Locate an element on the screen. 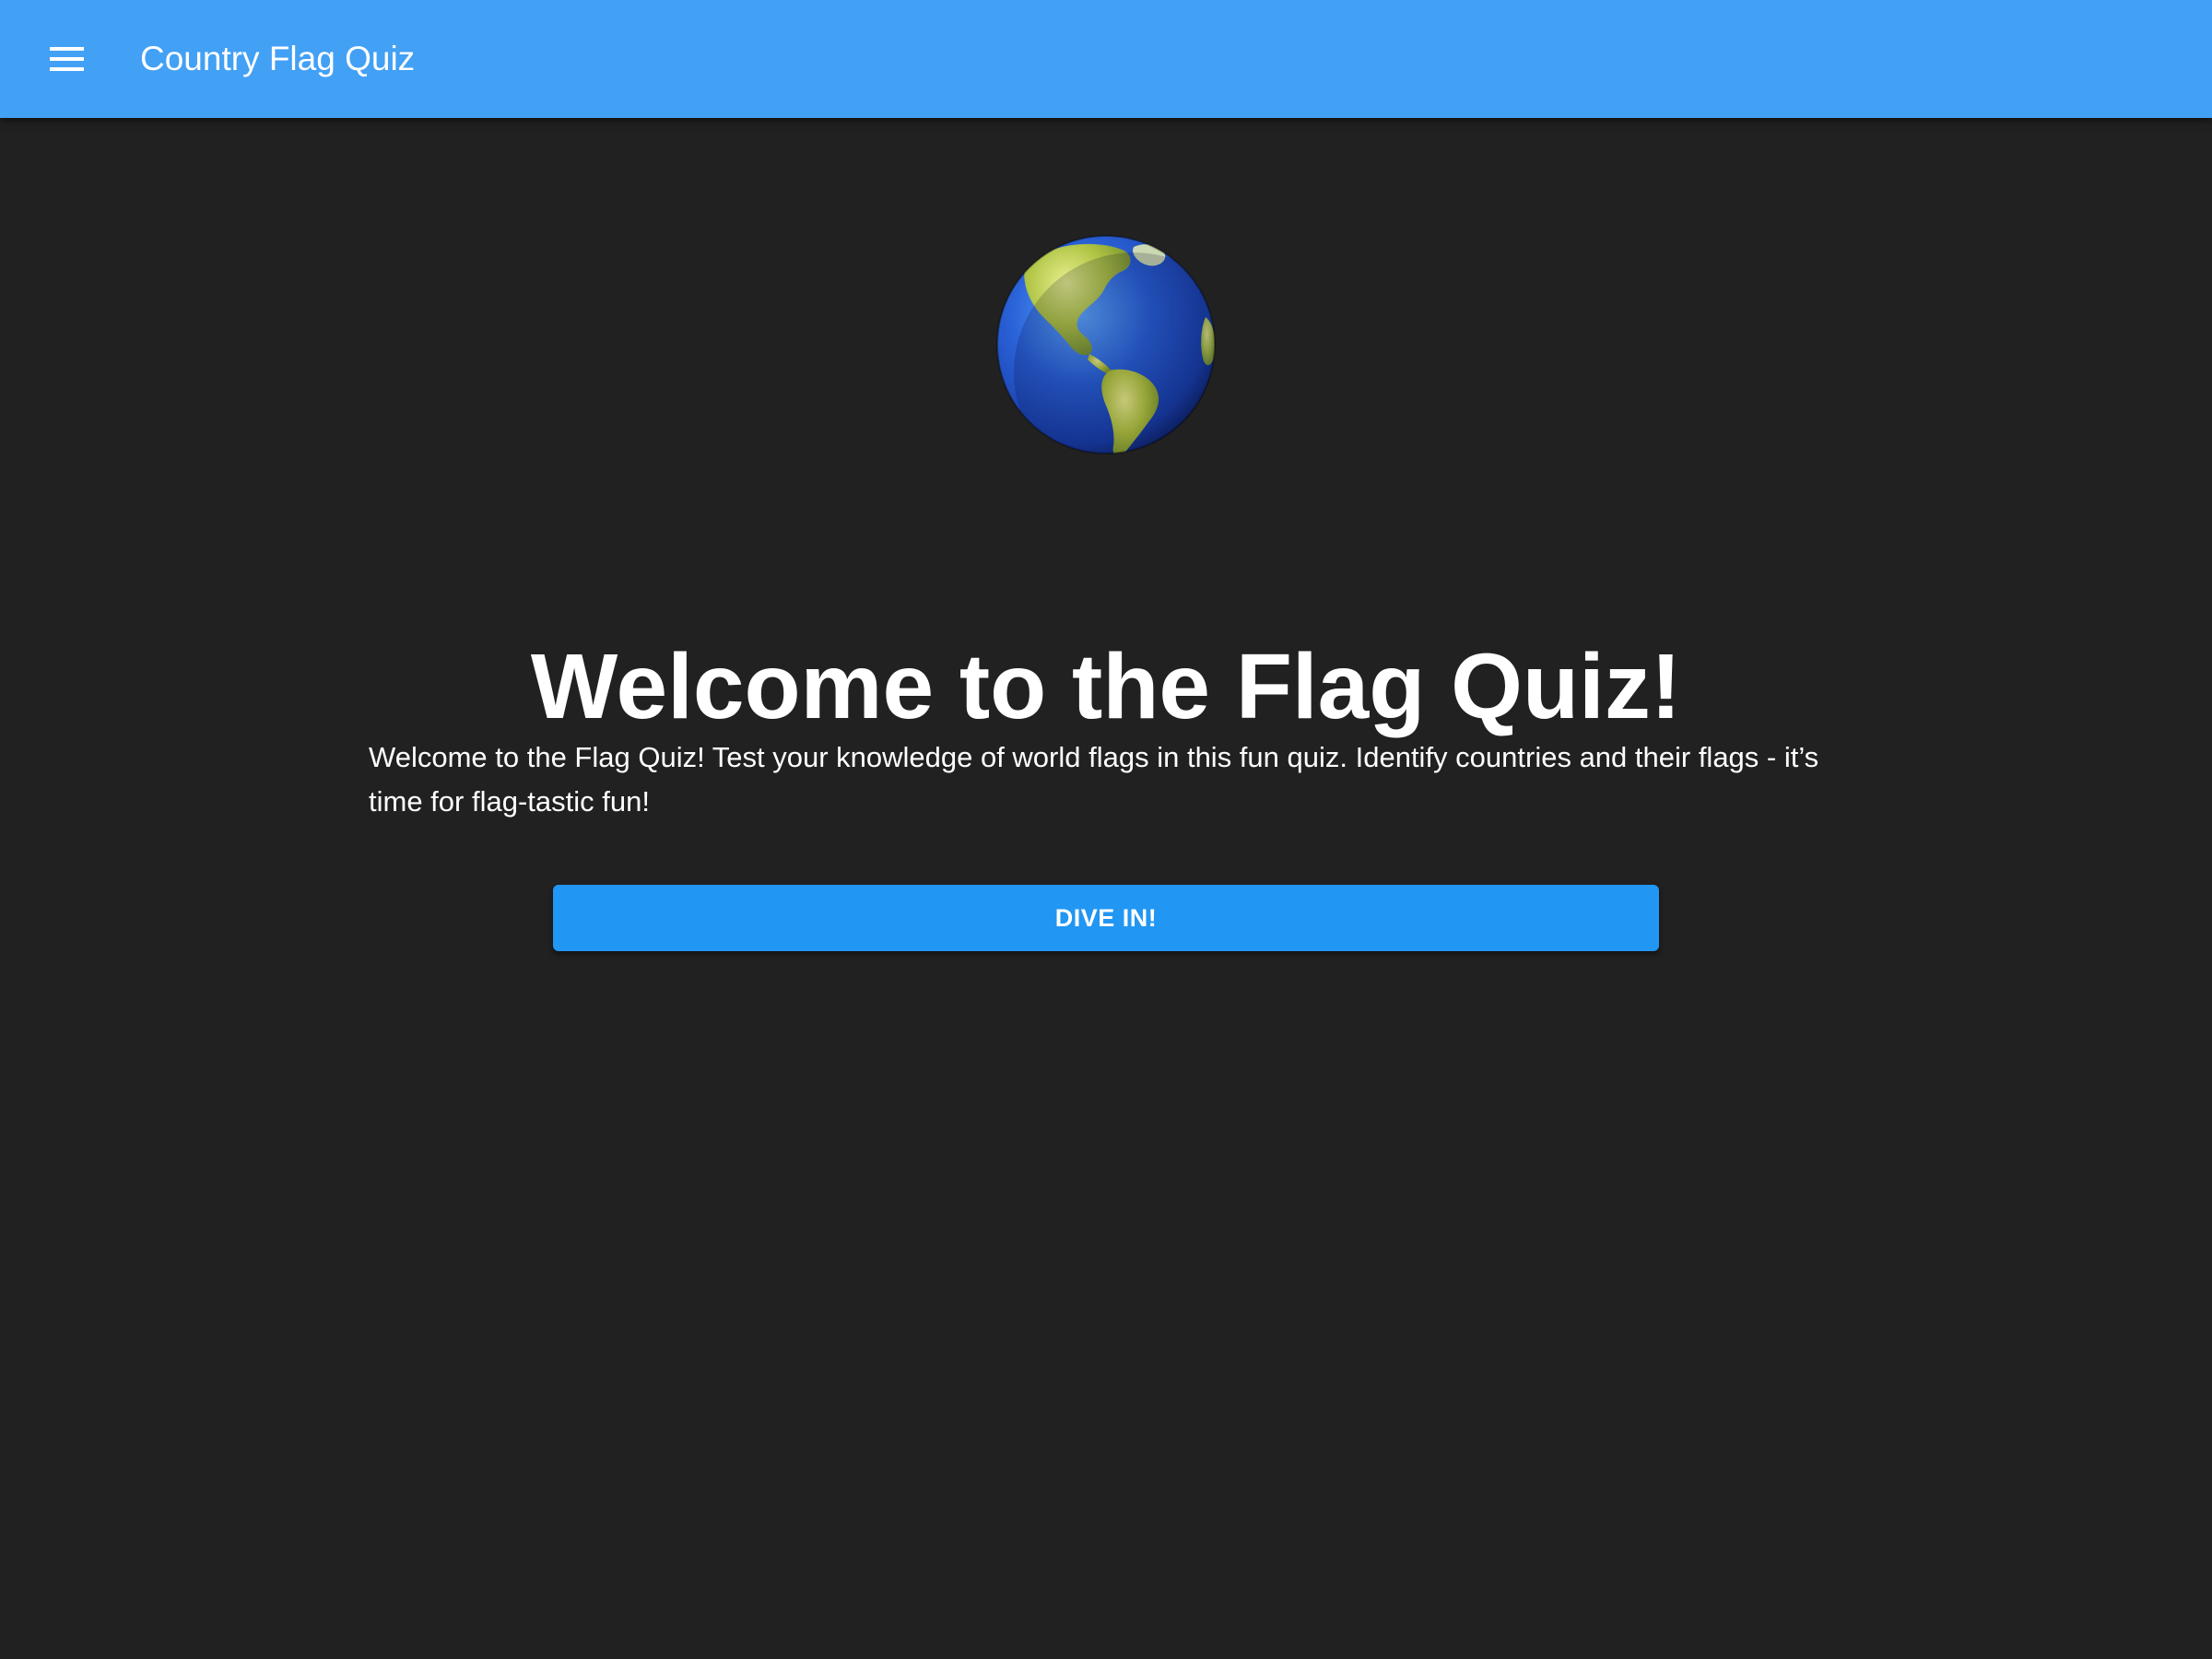 The width and height of the screenshot is (2212, 1659). welcome-heading: Welcome to the Flag Quiz! is located at coordinates (1106, 686).